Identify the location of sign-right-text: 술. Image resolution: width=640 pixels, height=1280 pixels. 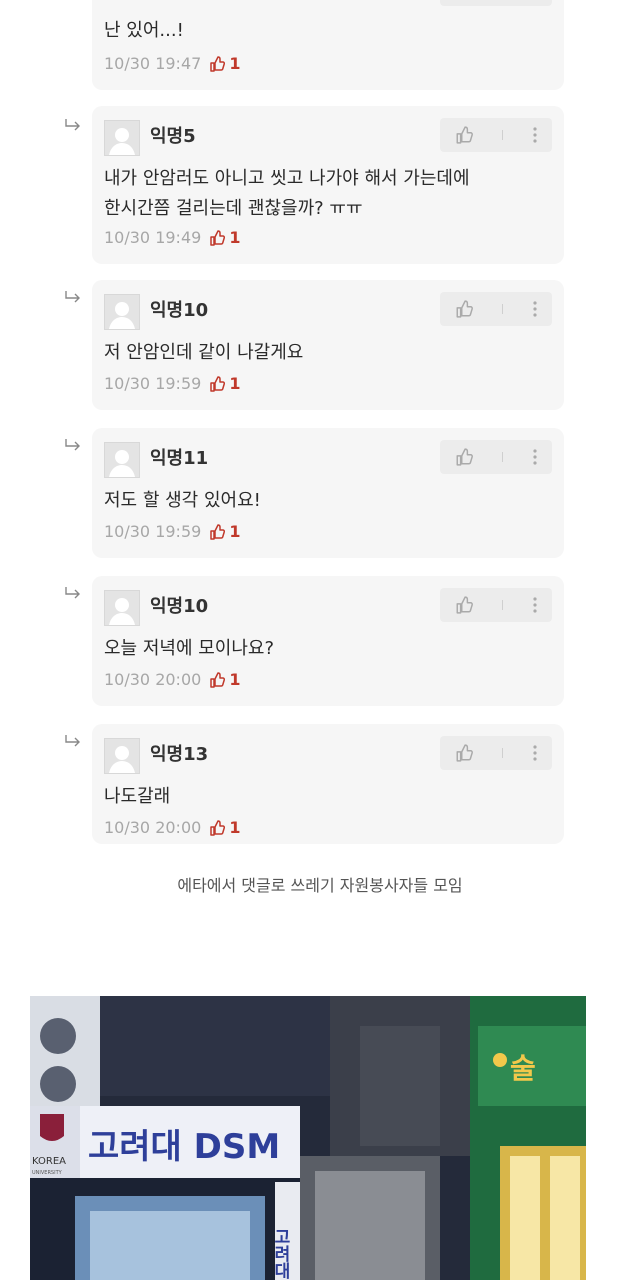
(523, 1068).